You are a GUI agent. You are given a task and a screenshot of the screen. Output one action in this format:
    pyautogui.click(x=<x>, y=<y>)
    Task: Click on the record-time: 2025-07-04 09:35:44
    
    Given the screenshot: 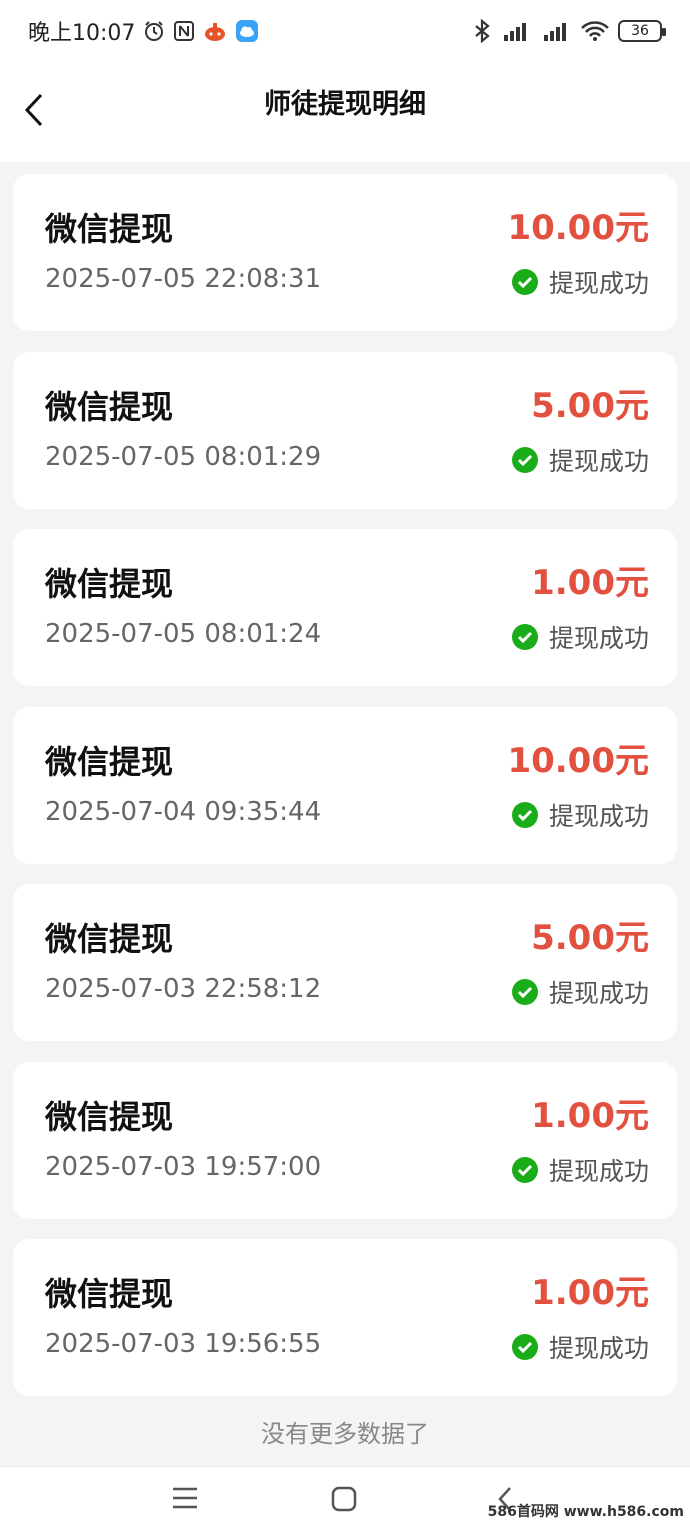 What is the action you would take?
    pyautogui.click(x=183, y=811)
    